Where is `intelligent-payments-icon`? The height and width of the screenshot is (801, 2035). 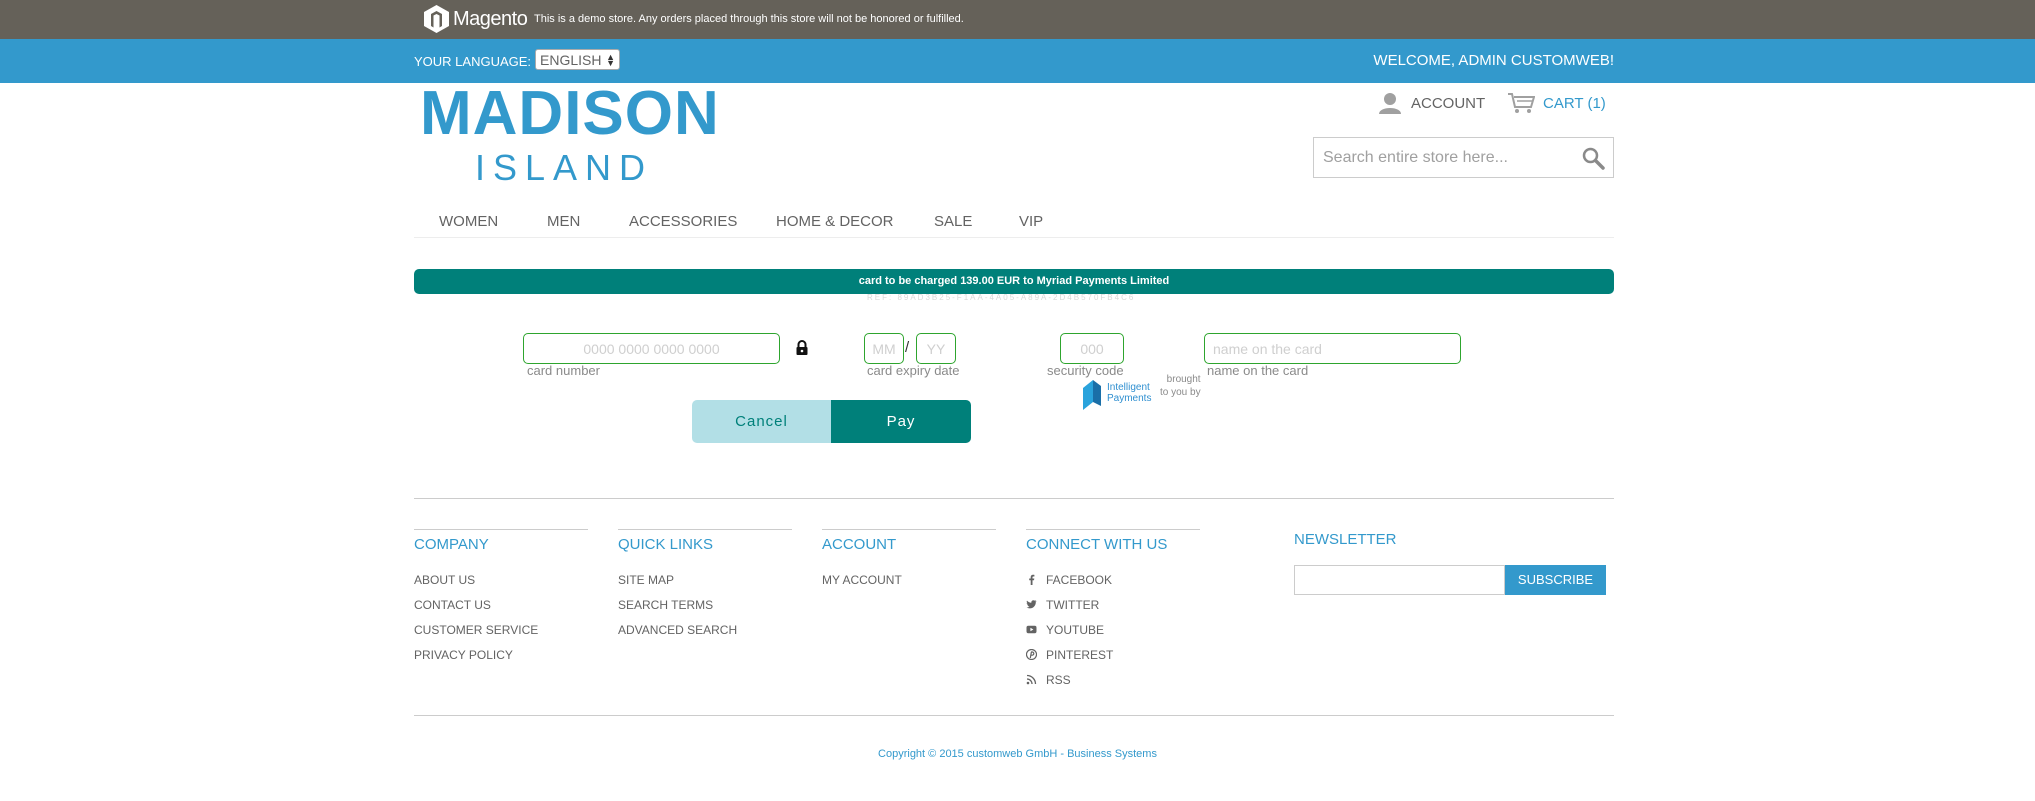 intelligent-payments-icon is located at coordinates (1092, 395).